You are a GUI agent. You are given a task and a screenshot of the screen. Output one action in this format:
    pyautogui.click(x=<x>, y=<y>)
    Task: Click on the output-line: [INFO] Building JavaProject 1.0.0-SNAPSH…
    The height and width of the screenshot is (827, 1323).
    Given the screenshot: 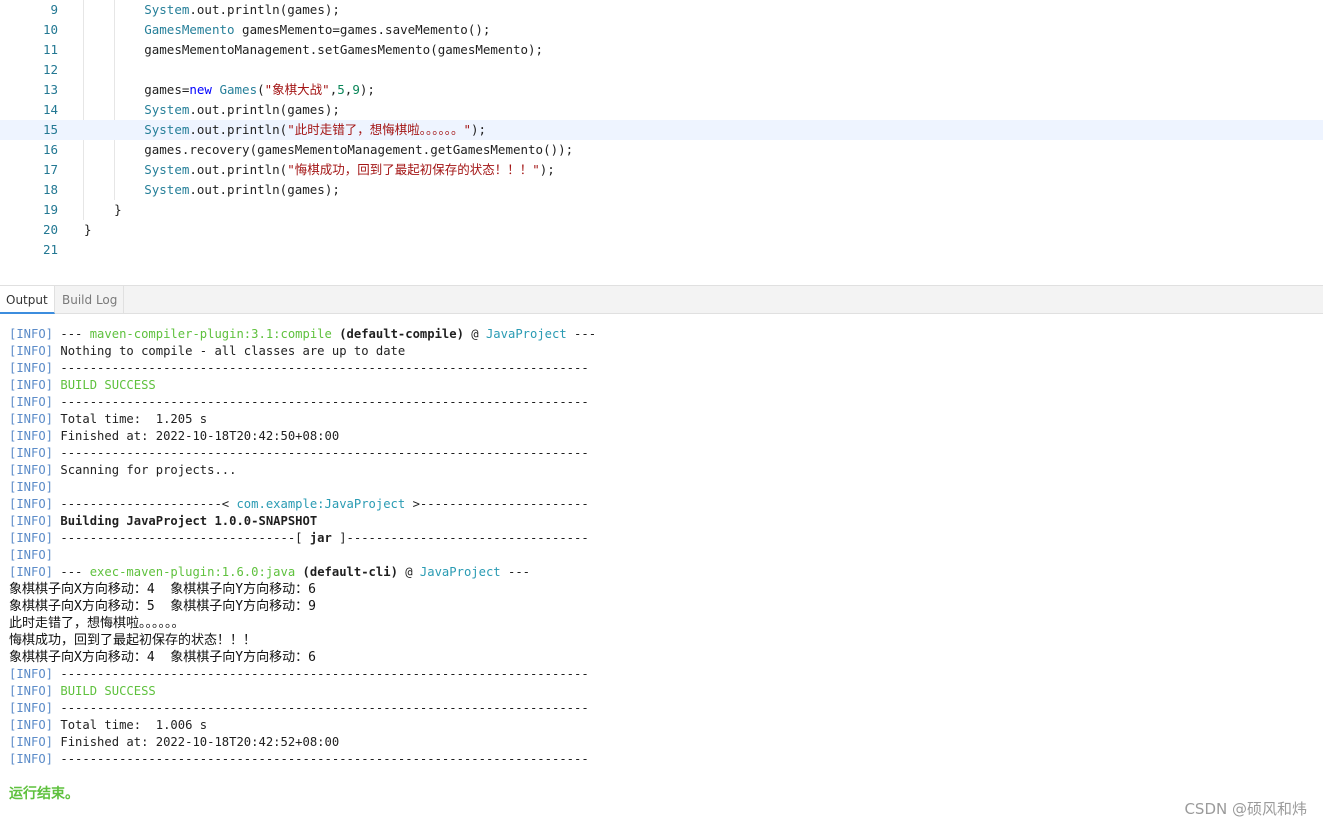 What is the action you would take?
    pyautogui.click(x=163, y=521)
    